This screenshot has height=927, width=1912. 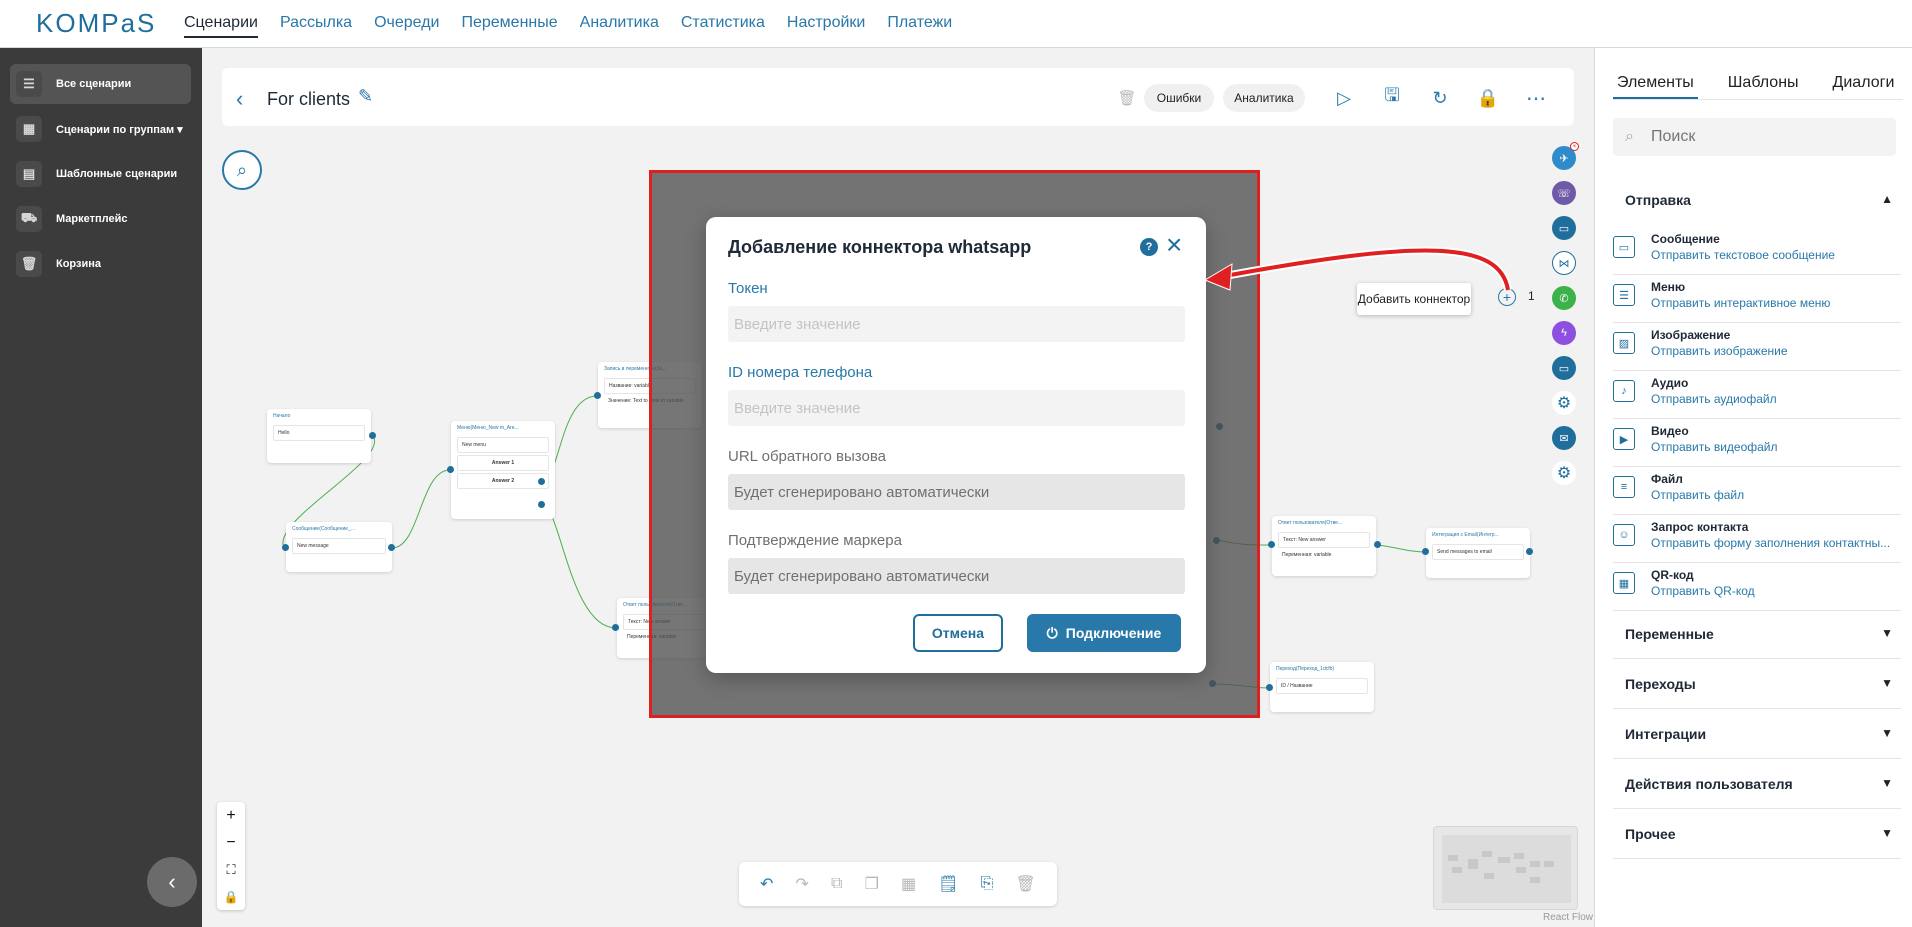 What do you see at coordinates (231, 842) in the screenshot?
I see `zoom-out-icon: −` at bounding box center [231, 842].